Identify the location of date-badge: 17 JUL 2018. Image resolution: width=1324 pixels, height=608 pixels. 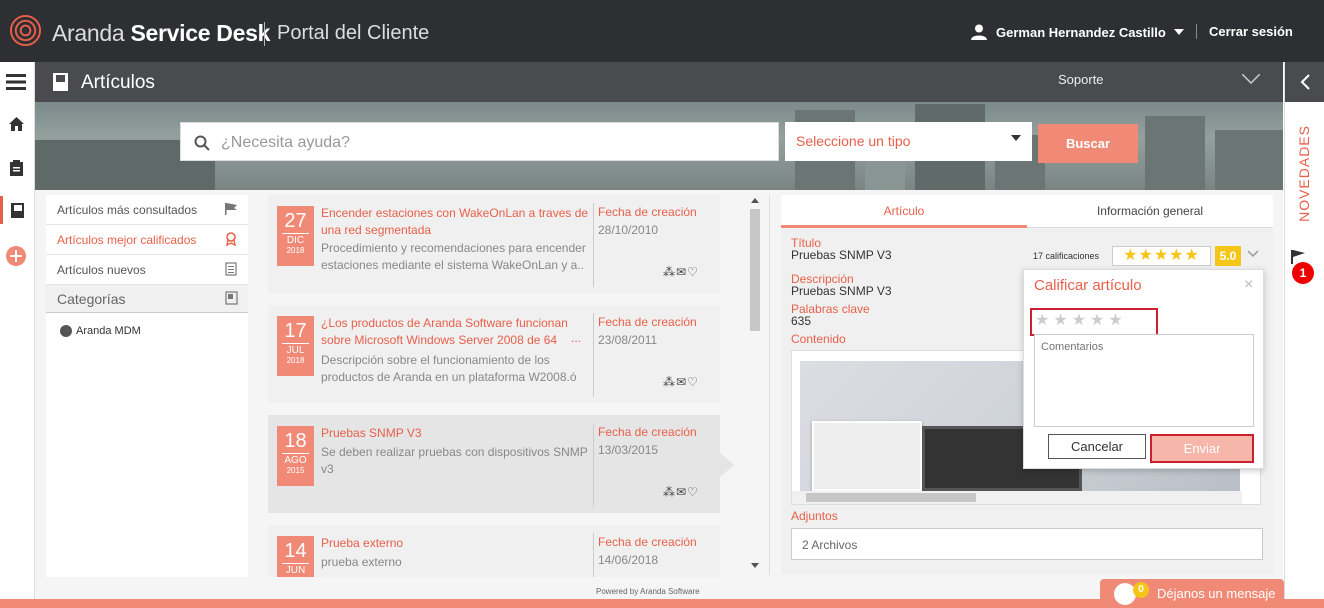
(295, 346).